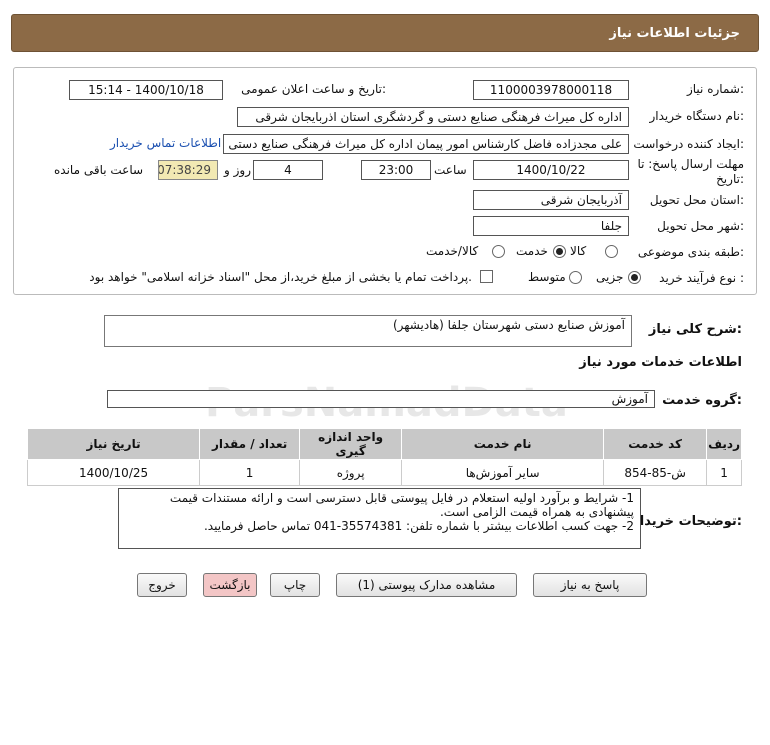 The image size is (770, 745). I want to click on need-number-field: 1100003978000118, so click(551, 90).